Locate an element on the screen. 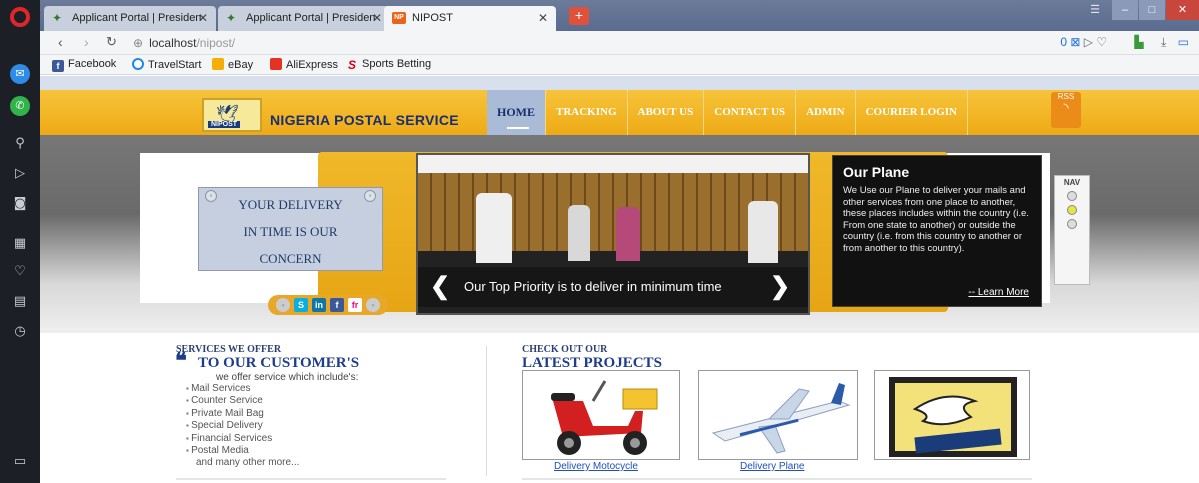 Image resolution: width=1199 pixels, height=483 pixels. services-title: ❝ TO OUR CUSTOMER'S is located at coordinates (325, 361).